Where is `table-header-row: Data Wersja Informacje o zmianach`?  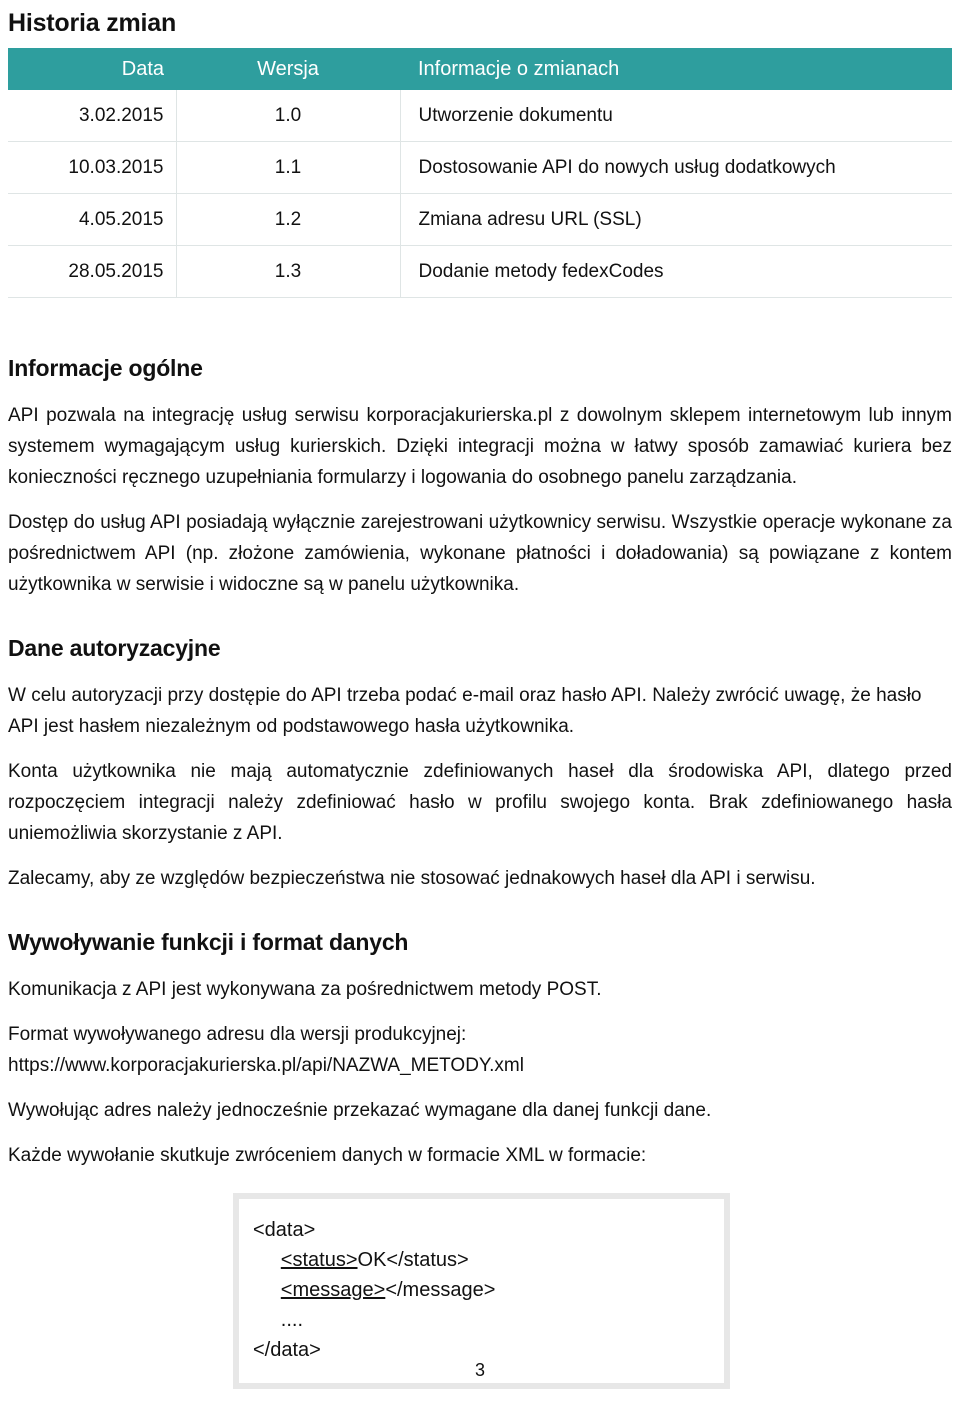
table-header-row: Data Wersja Informacje o zmianach is located at coordinates (480, 69).